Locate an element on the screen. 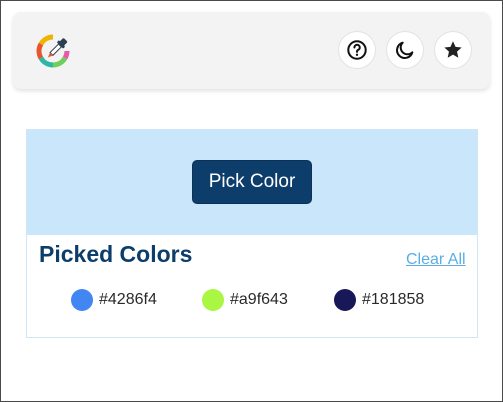 This screenshot has width=503, height=402. picked-color-item: #4286f4 is located at coordinates (114, 300).